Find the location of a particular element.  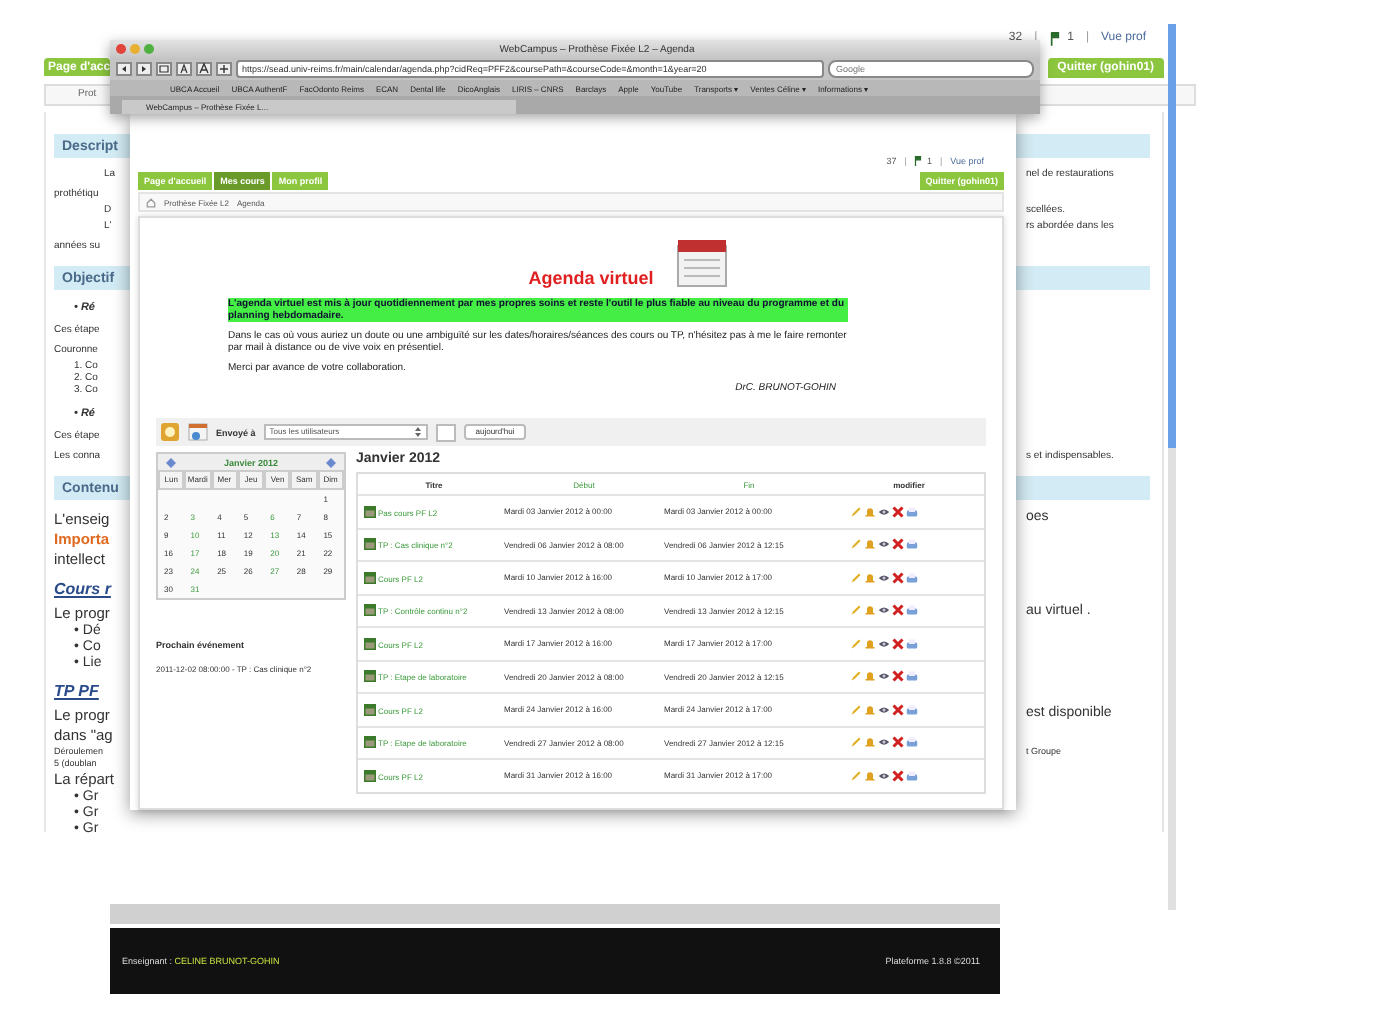

calendar-add-icon is located at coordinates (198, 432).